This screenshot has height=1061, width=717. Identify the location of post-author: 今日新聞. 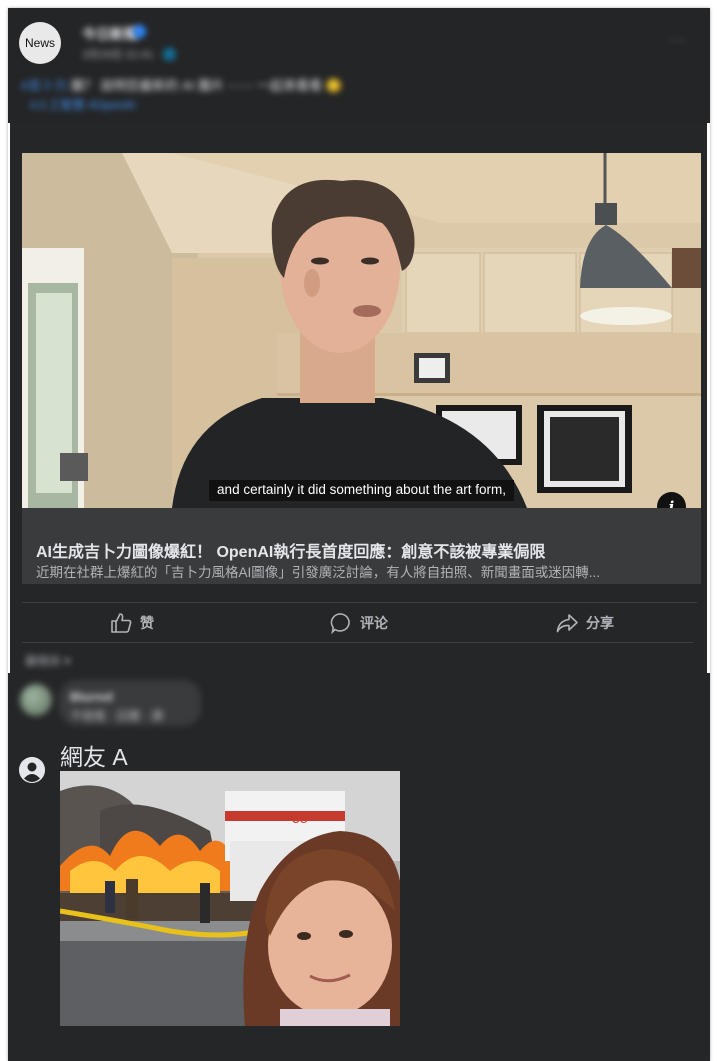
(110, 34).